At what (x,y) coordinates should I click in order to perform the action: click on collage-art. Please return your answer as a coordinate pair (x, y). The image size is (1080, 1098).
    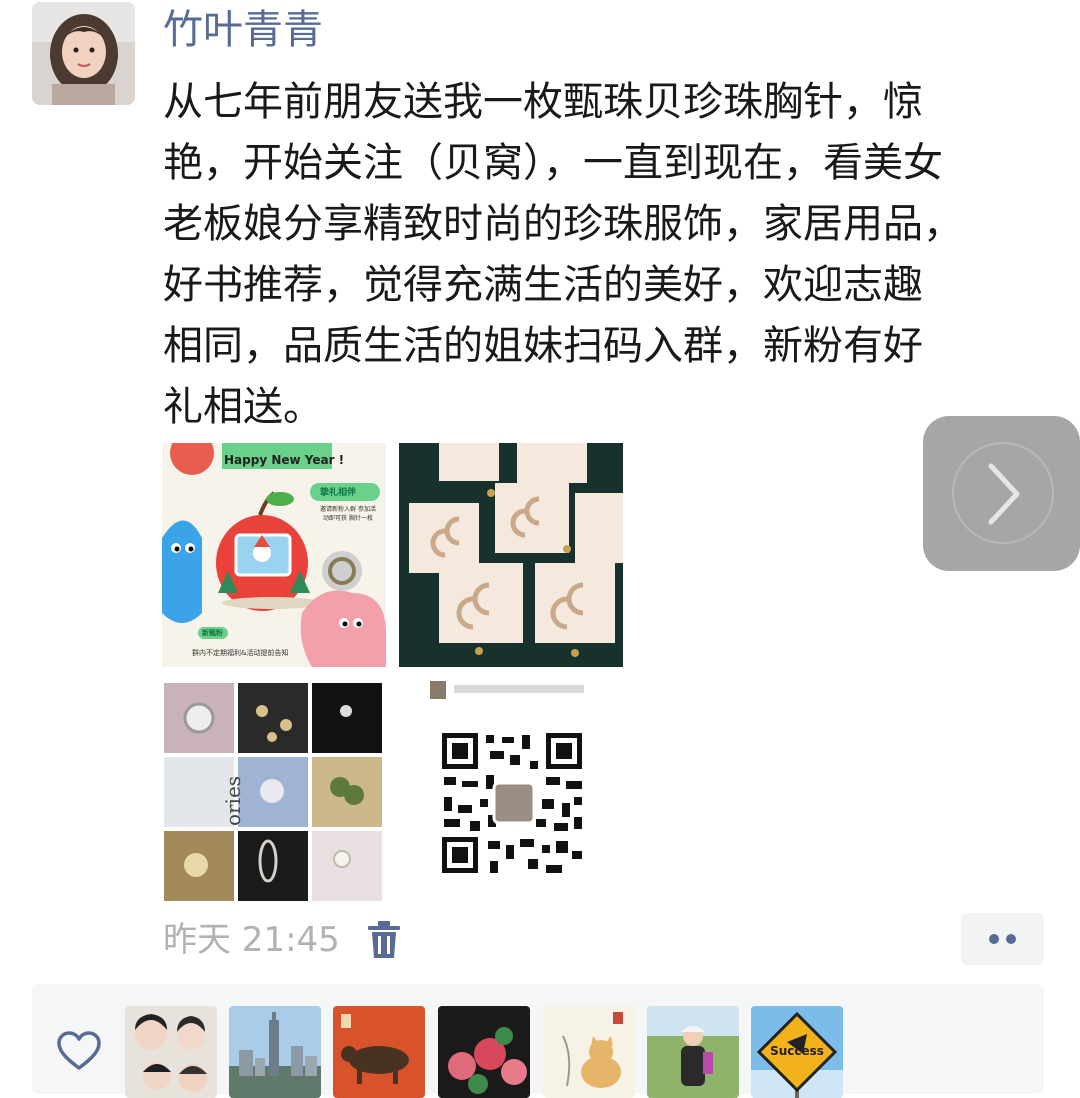
    Looking at the image, I should click on (273, 792).